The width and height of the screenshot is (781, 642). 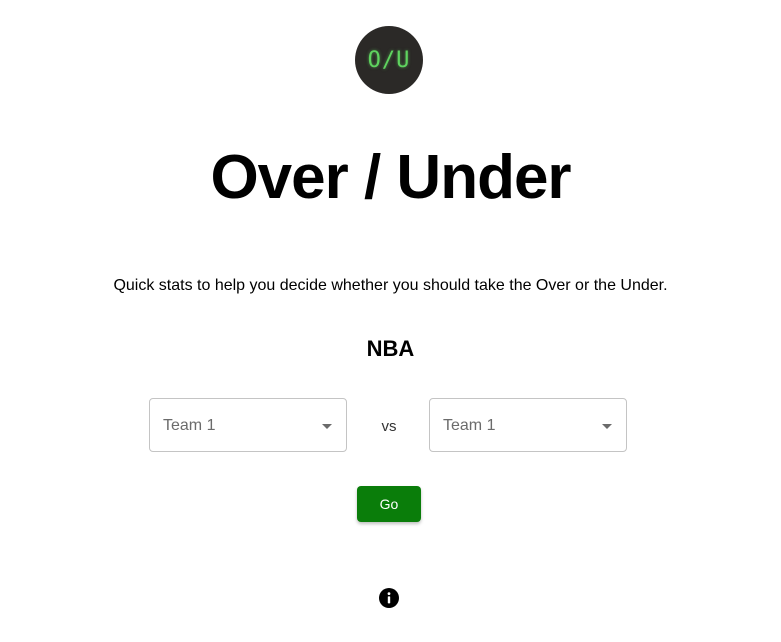 What do you see at coordinates (189, 425) in the screenshot?
I see `team-left-value: Team 1` at bounding box center [189, 425].